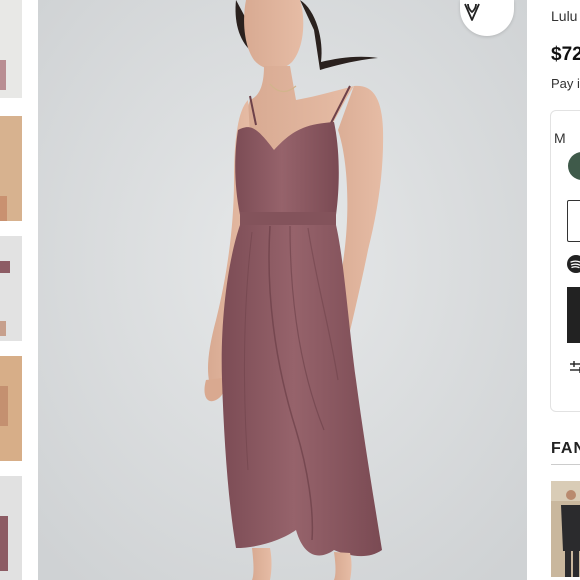 This screenshot has height=580, width=580. What do you see at coordinates (573, 315) in the screenshot?
I see `add-to-bag-button` at bounding box center [573, 315].